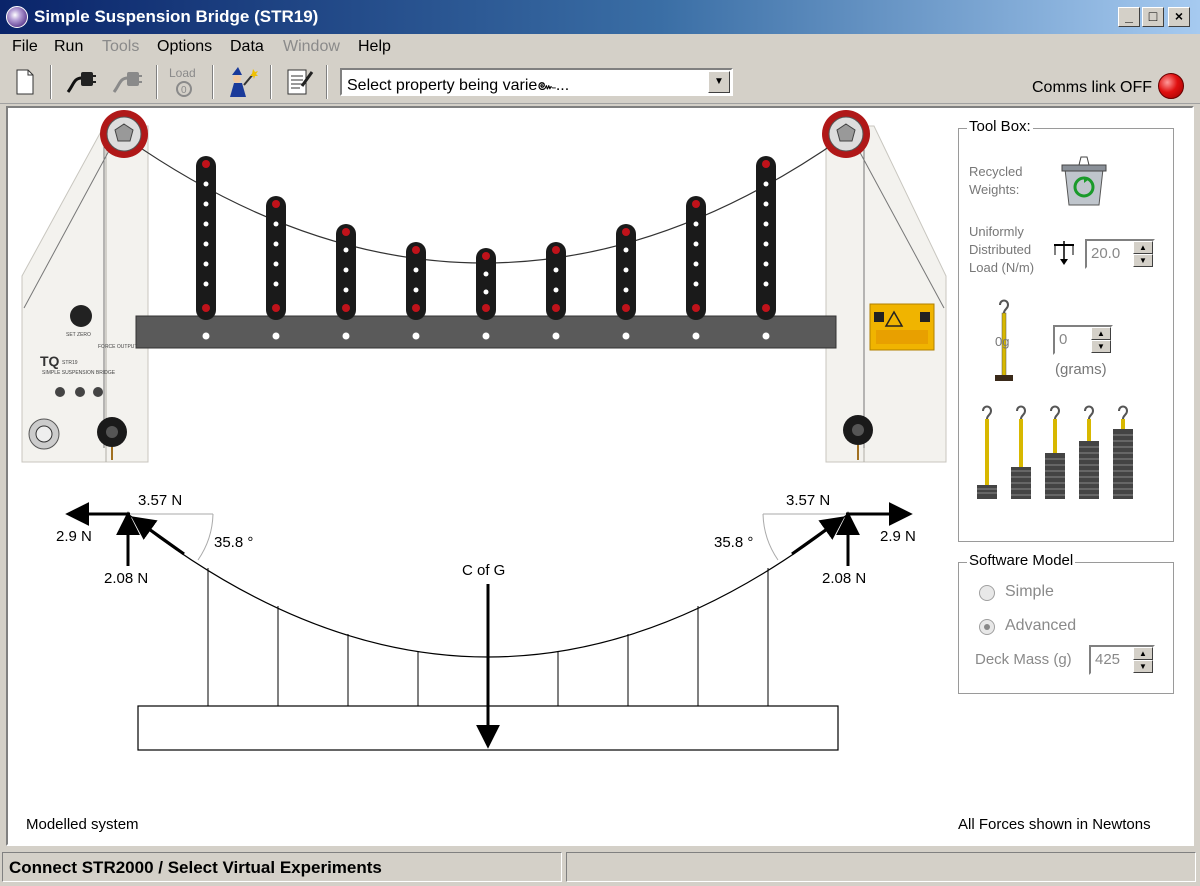 Image resolution: width=1200 pixels, height=886 pixels. What do you see at coordinates (1143, 666) in the screenshot?
I see `deck-mass-down-button: ▼` at bounding box center [1143, 666].